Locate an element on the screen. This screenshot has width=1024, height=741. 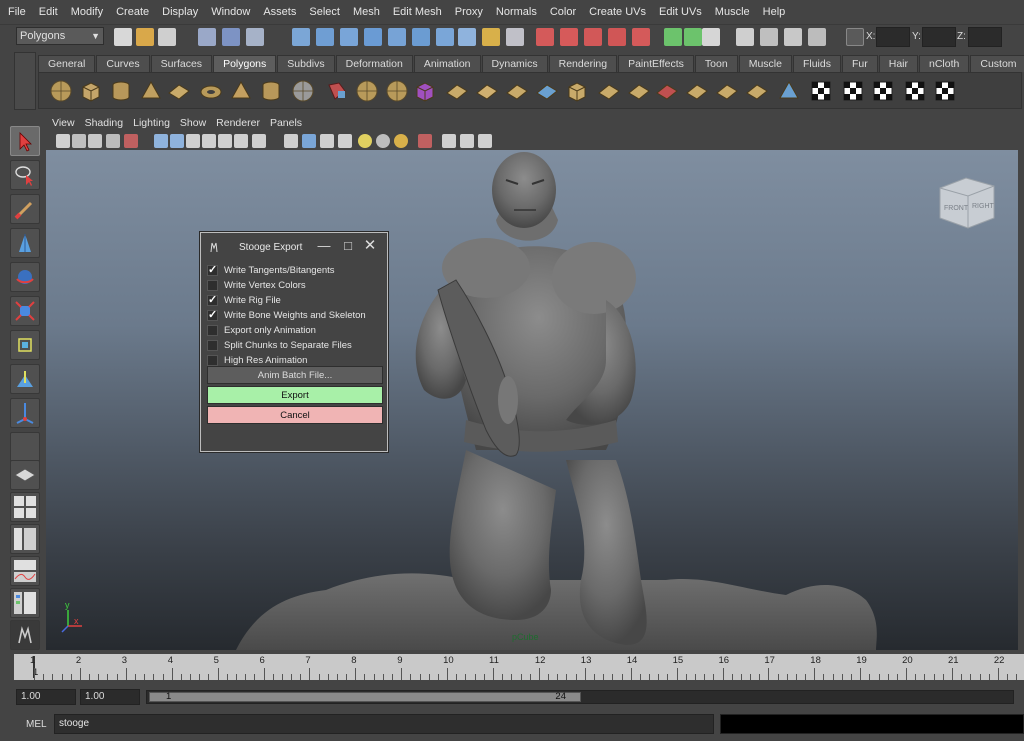
shelf-tab-toon: Toon is located at coordinates (716, 63).